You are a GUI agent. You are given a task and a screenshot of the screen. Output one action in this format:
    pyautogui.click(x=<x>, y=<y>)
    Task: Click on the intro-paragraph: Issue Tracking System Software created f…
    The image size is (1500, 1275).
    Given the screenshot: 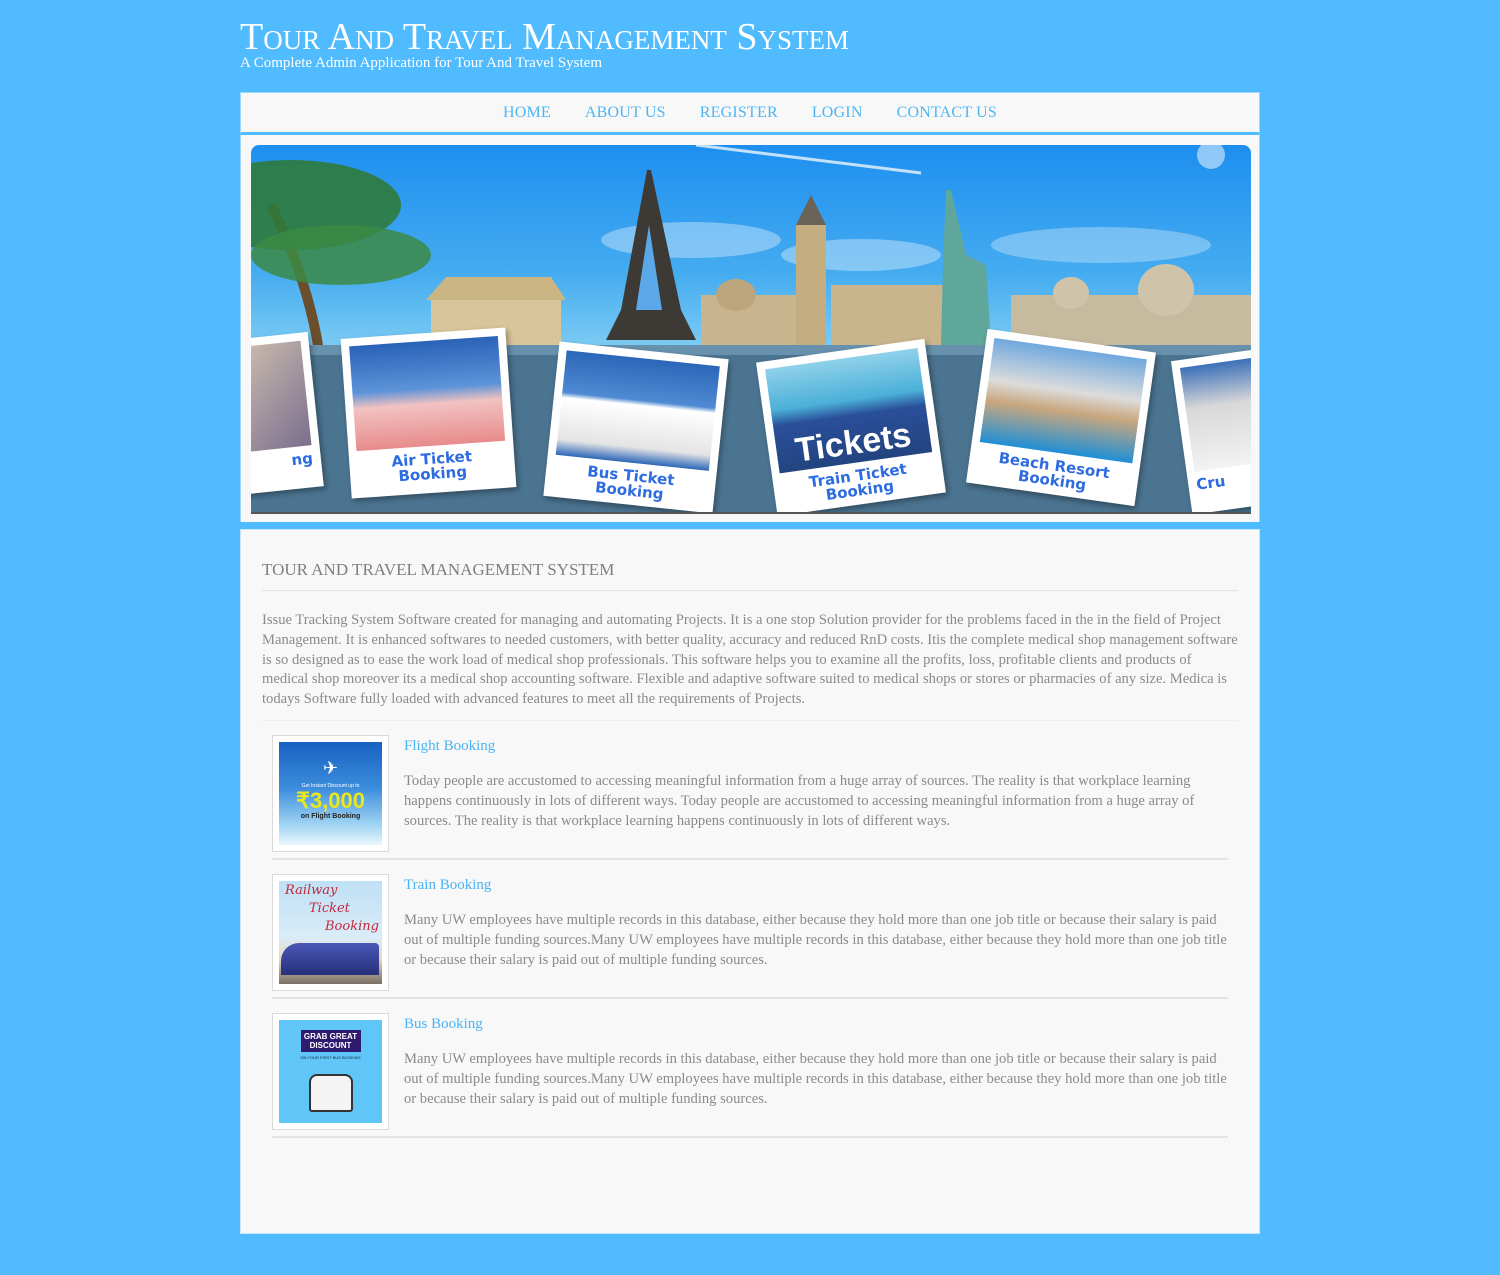 What is the action you would take?
    pyautogui.click(x=750, y=666)
    